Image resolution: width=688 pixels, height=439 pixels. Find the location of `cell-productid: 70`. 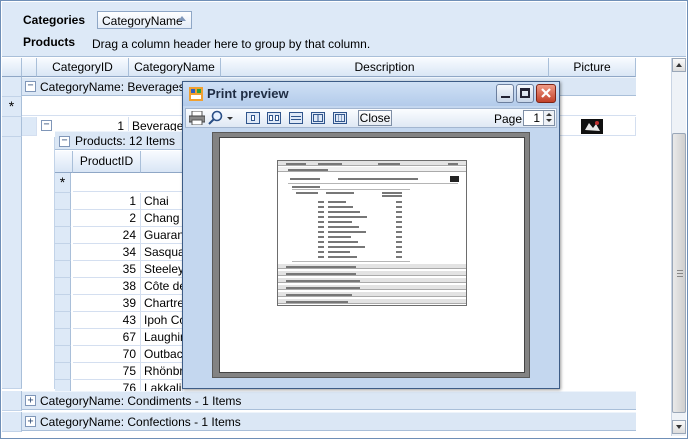

cell-productid: 70 is located at coordinates (107, 354).